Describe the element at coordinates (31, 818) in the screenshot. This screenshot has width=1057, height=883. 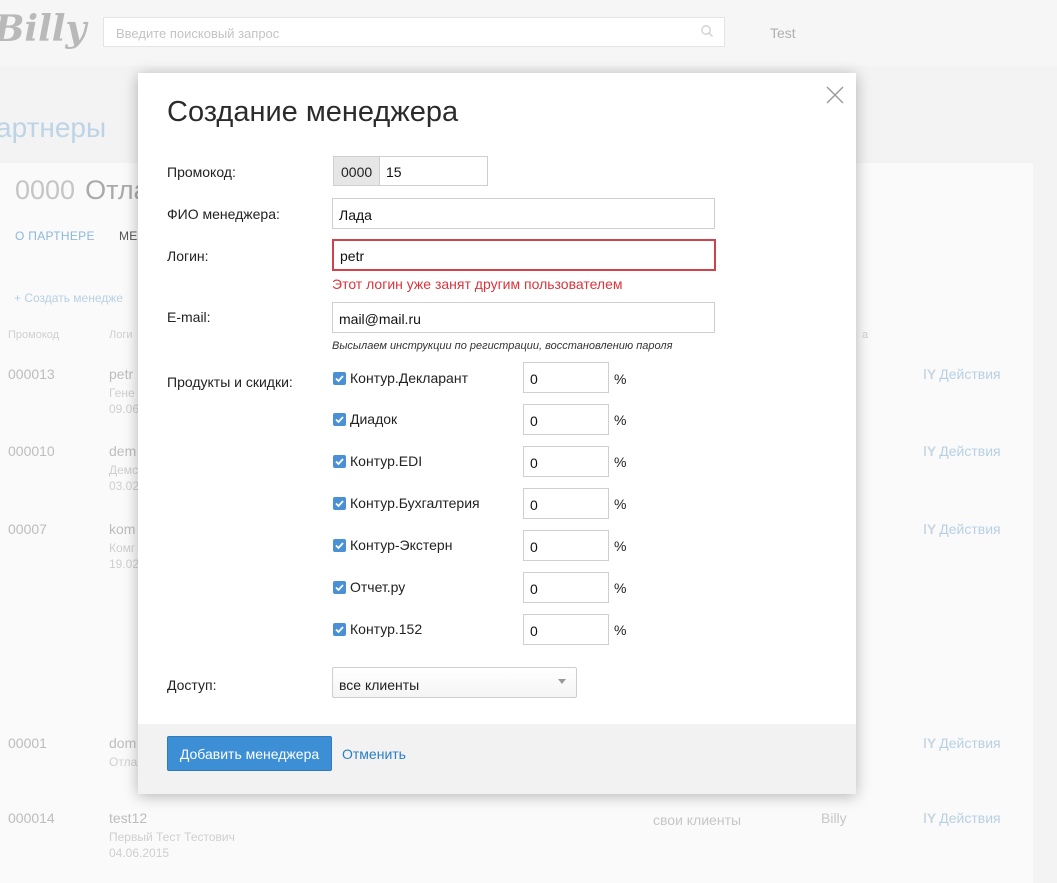
I see `table-row-code: 000014` at that location.